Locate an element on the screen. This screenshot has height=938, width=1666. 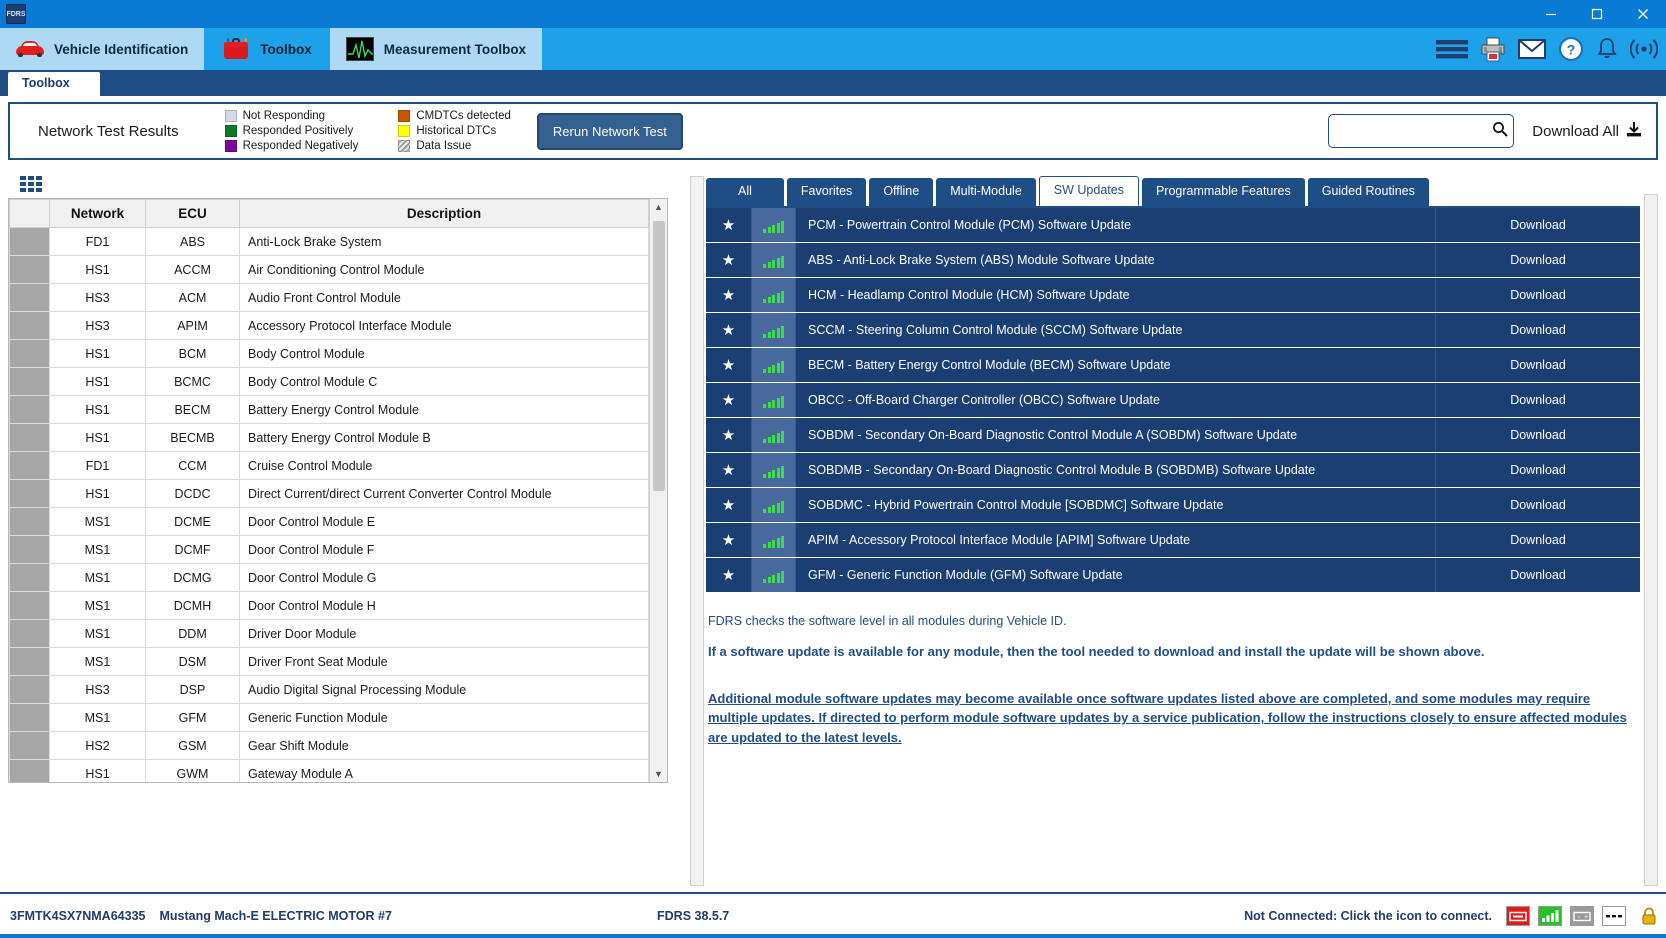
table-row: MS1 GFM Generic Function Module is located at coordinates (329, 717).